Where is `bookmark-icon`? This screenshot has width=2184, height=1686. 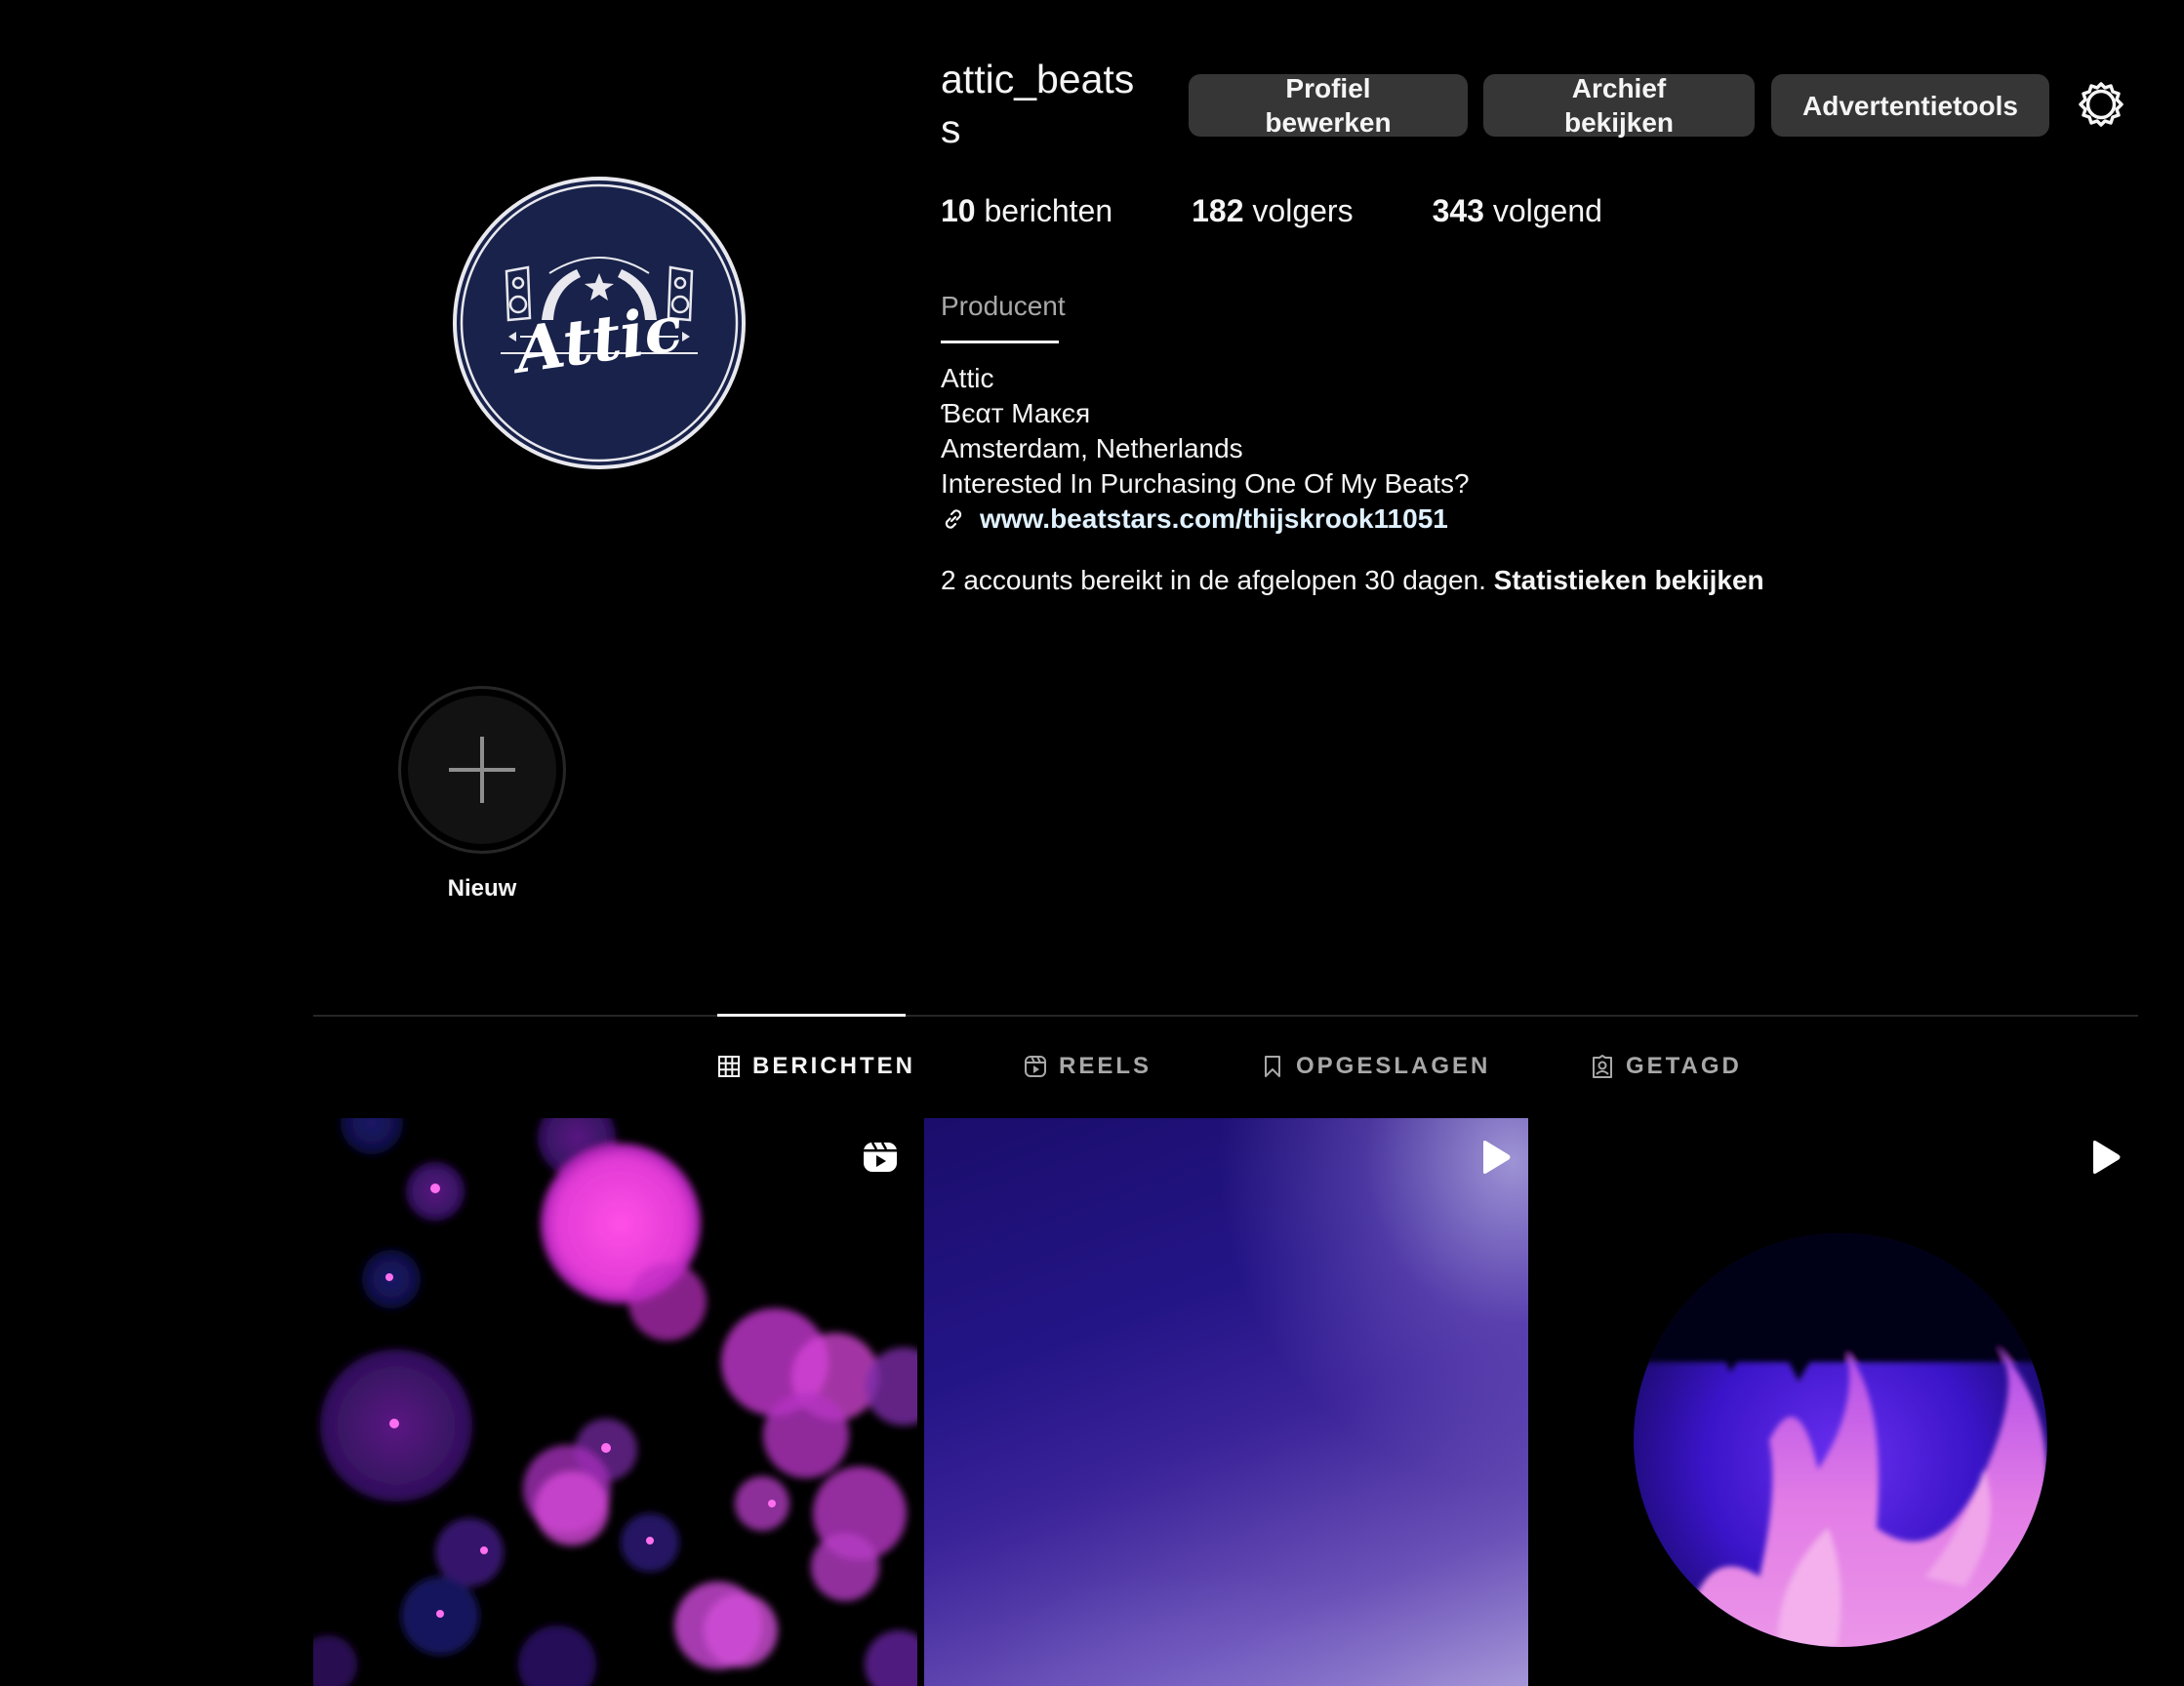 bookmark-icon is located at coordinates (1272, 1066).